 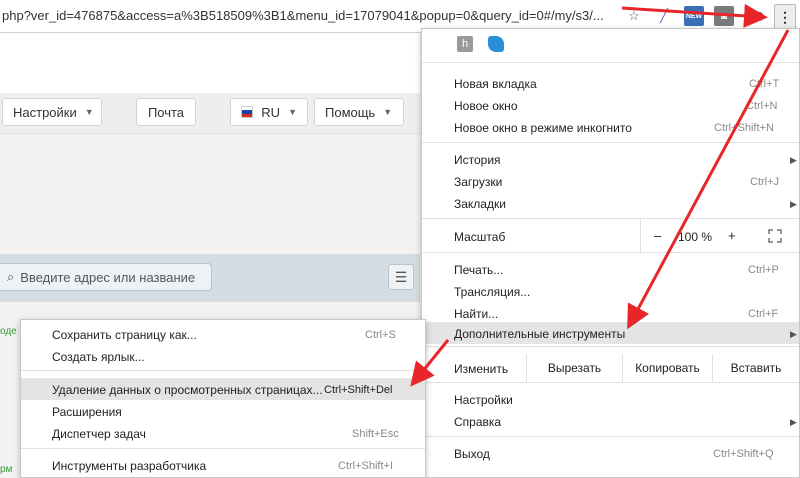 I want to click on help-label: Помощь, so click(x=350, y=112).